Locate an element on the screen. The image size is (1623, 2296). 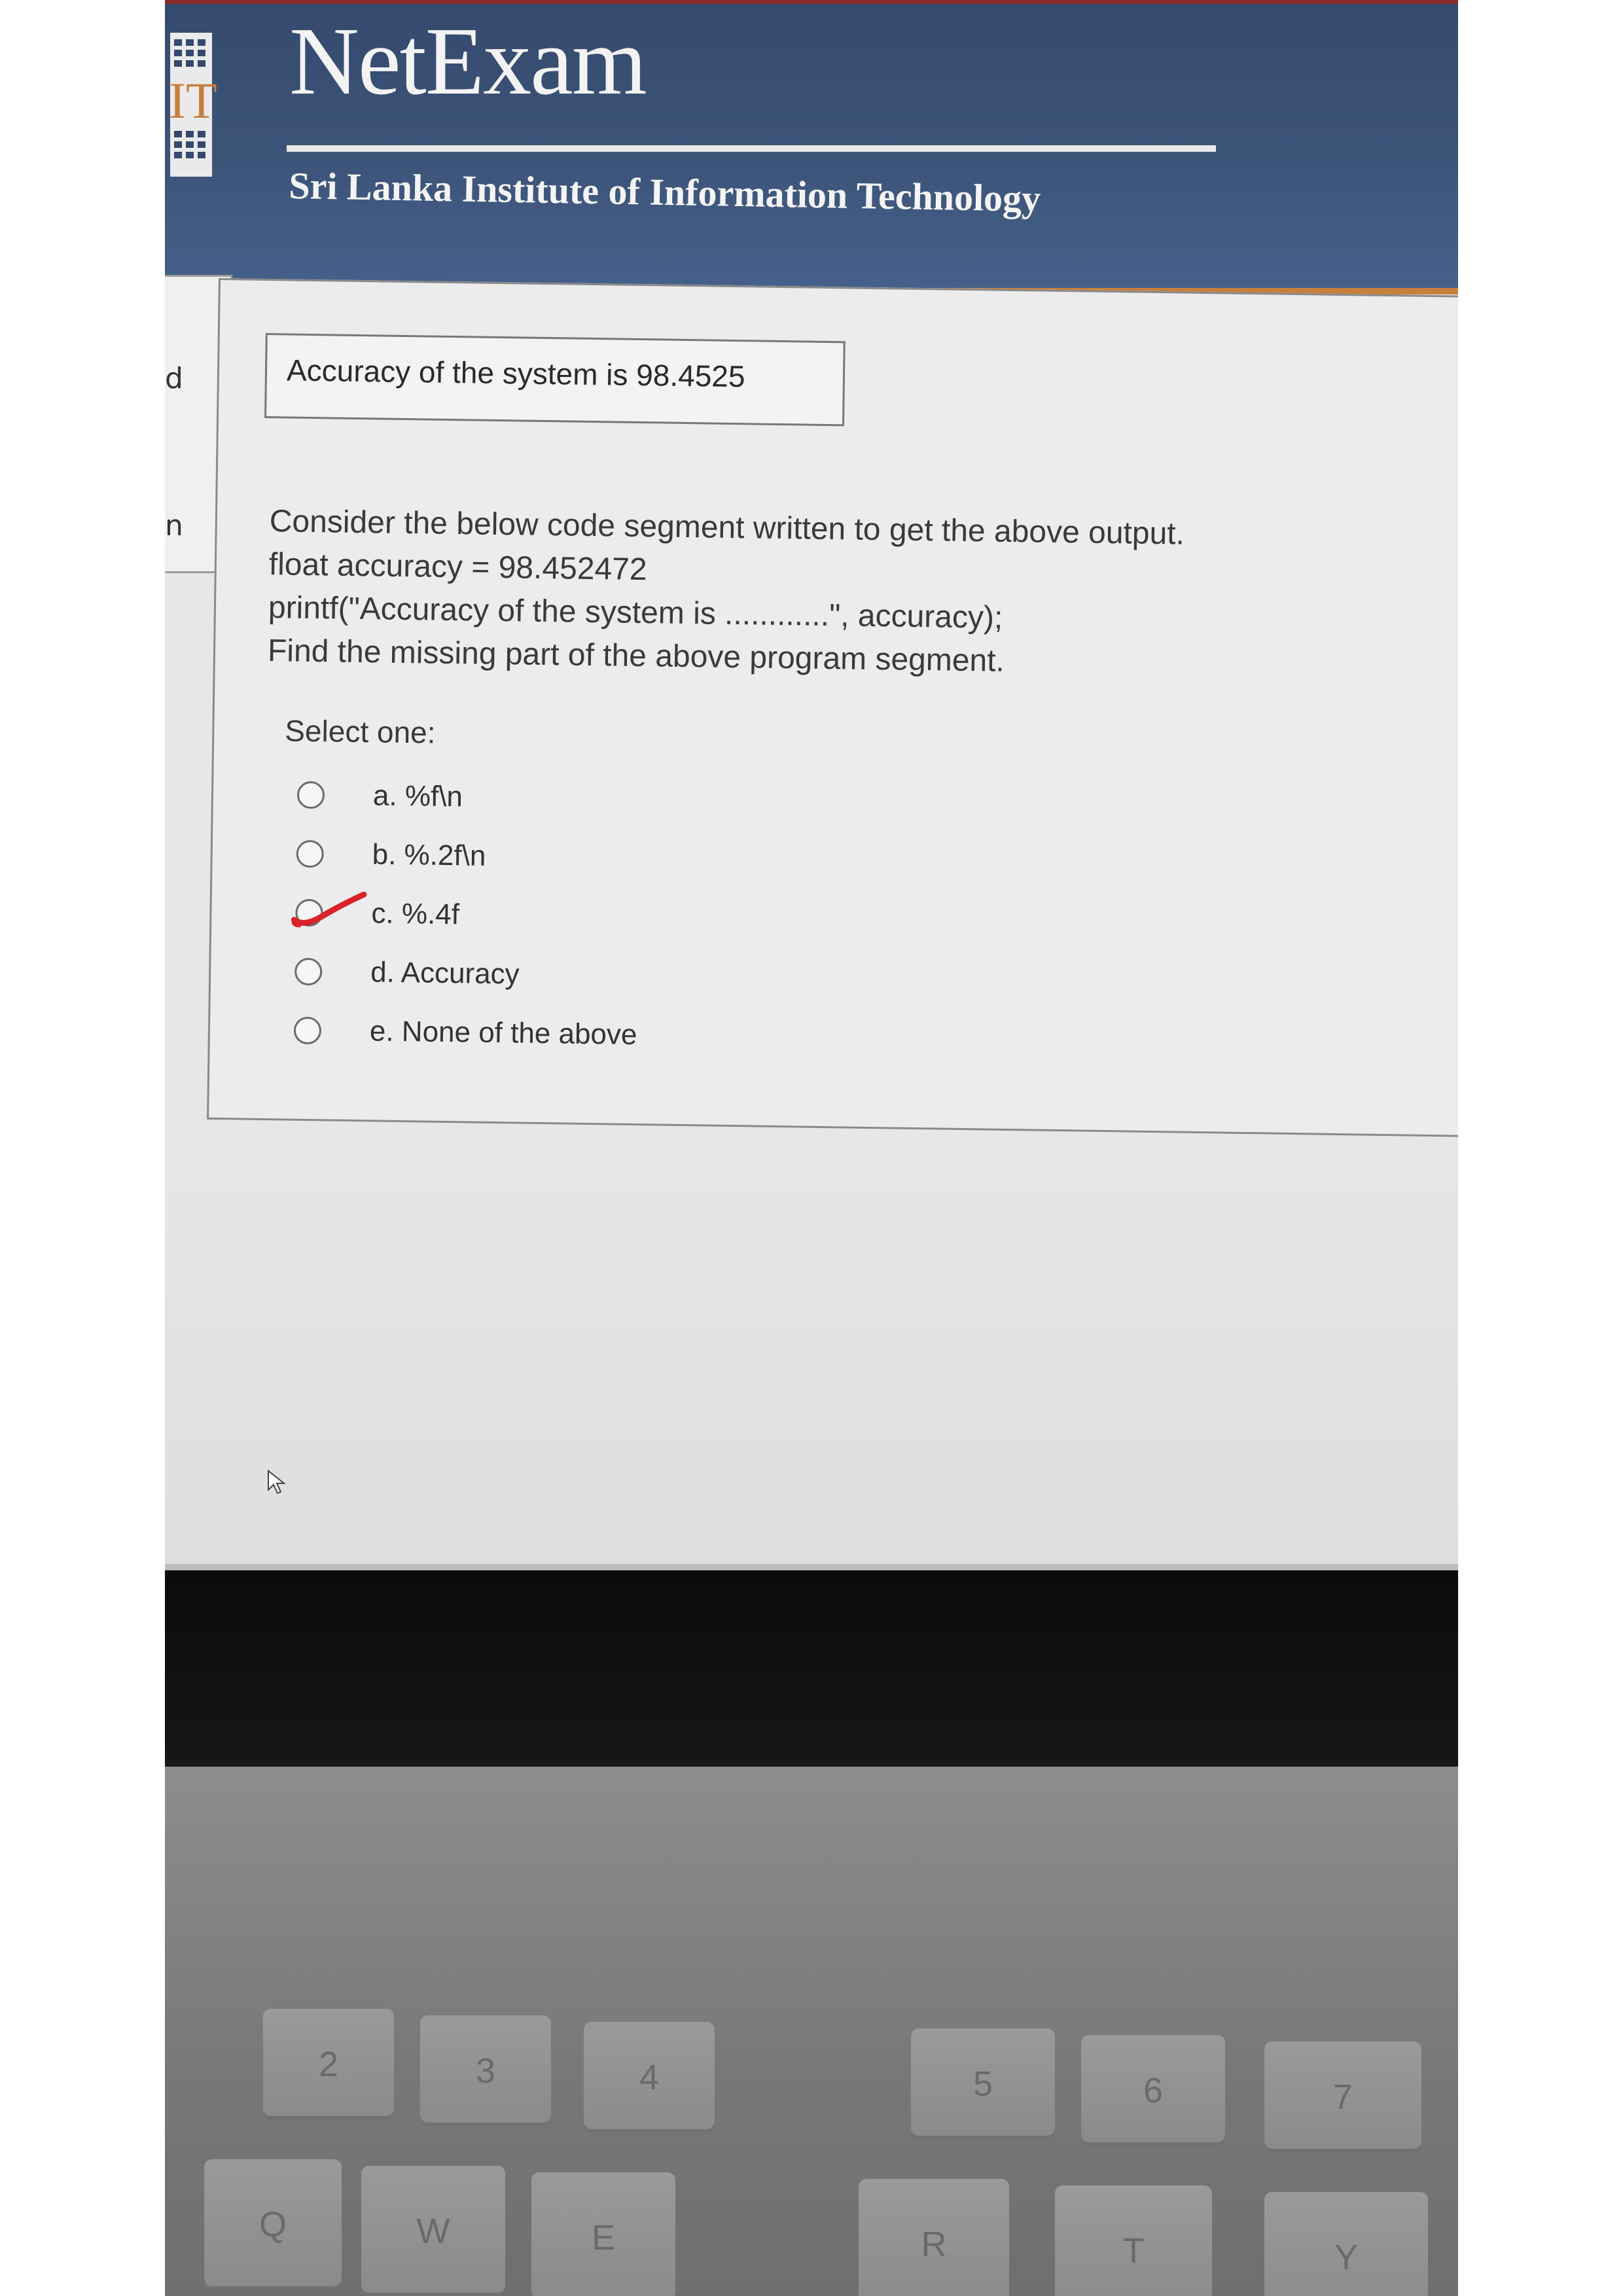
laptop-bezel is located at coordinates (811, 1678).